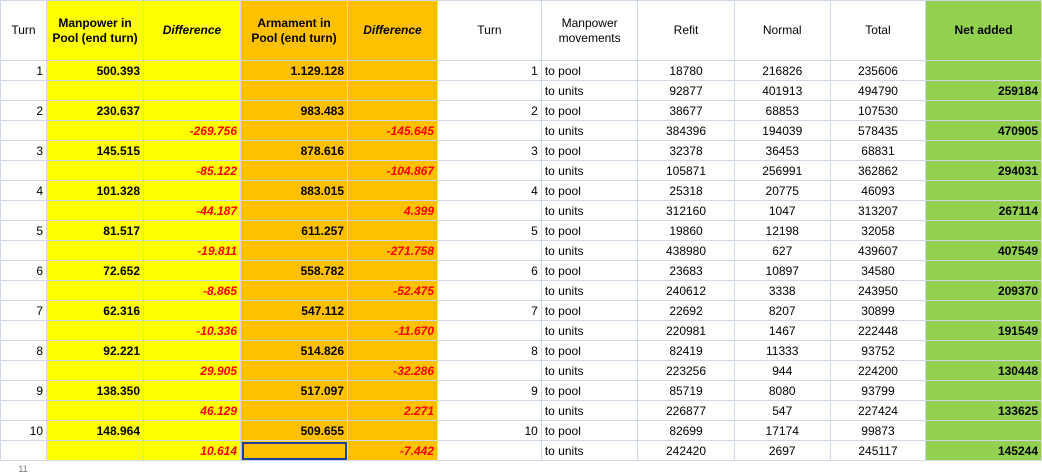 Image resolution: width=1042 pixels, height=475 pixels. I want to click on cell-refit: 384396, so click(686, 130).